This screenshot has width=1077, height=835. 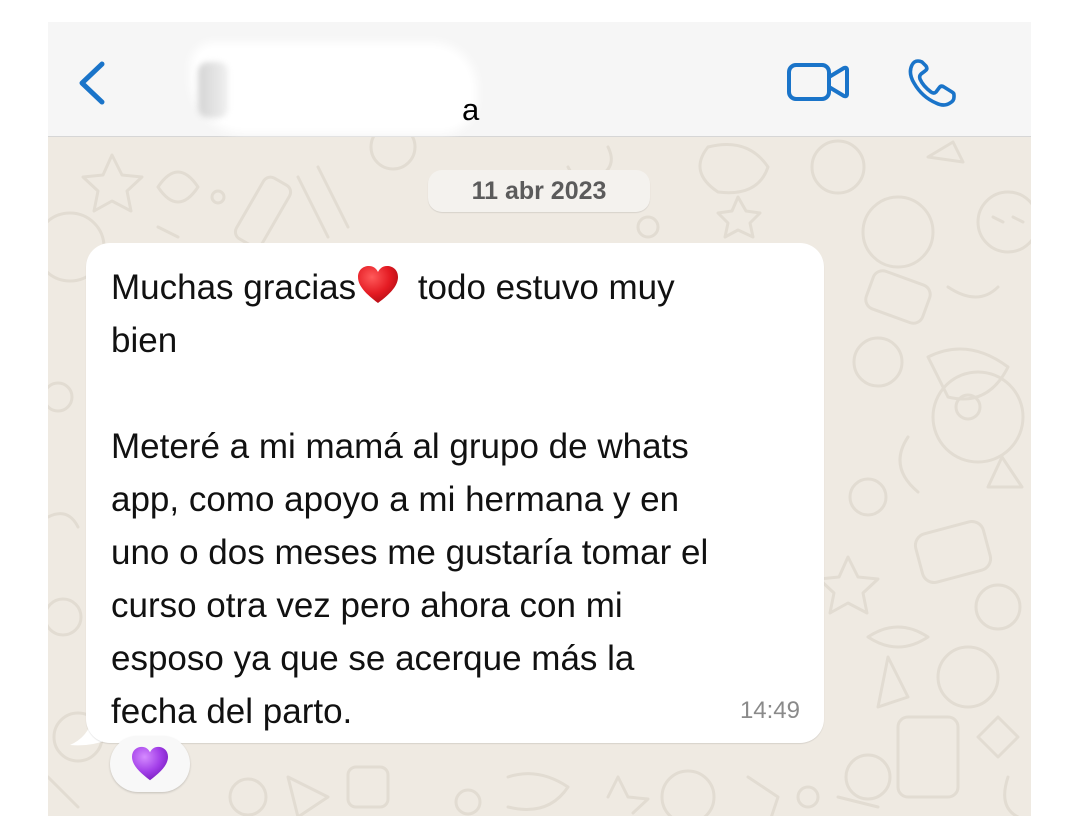 I want to click on voice-call-button, so click(x=932, y=83).